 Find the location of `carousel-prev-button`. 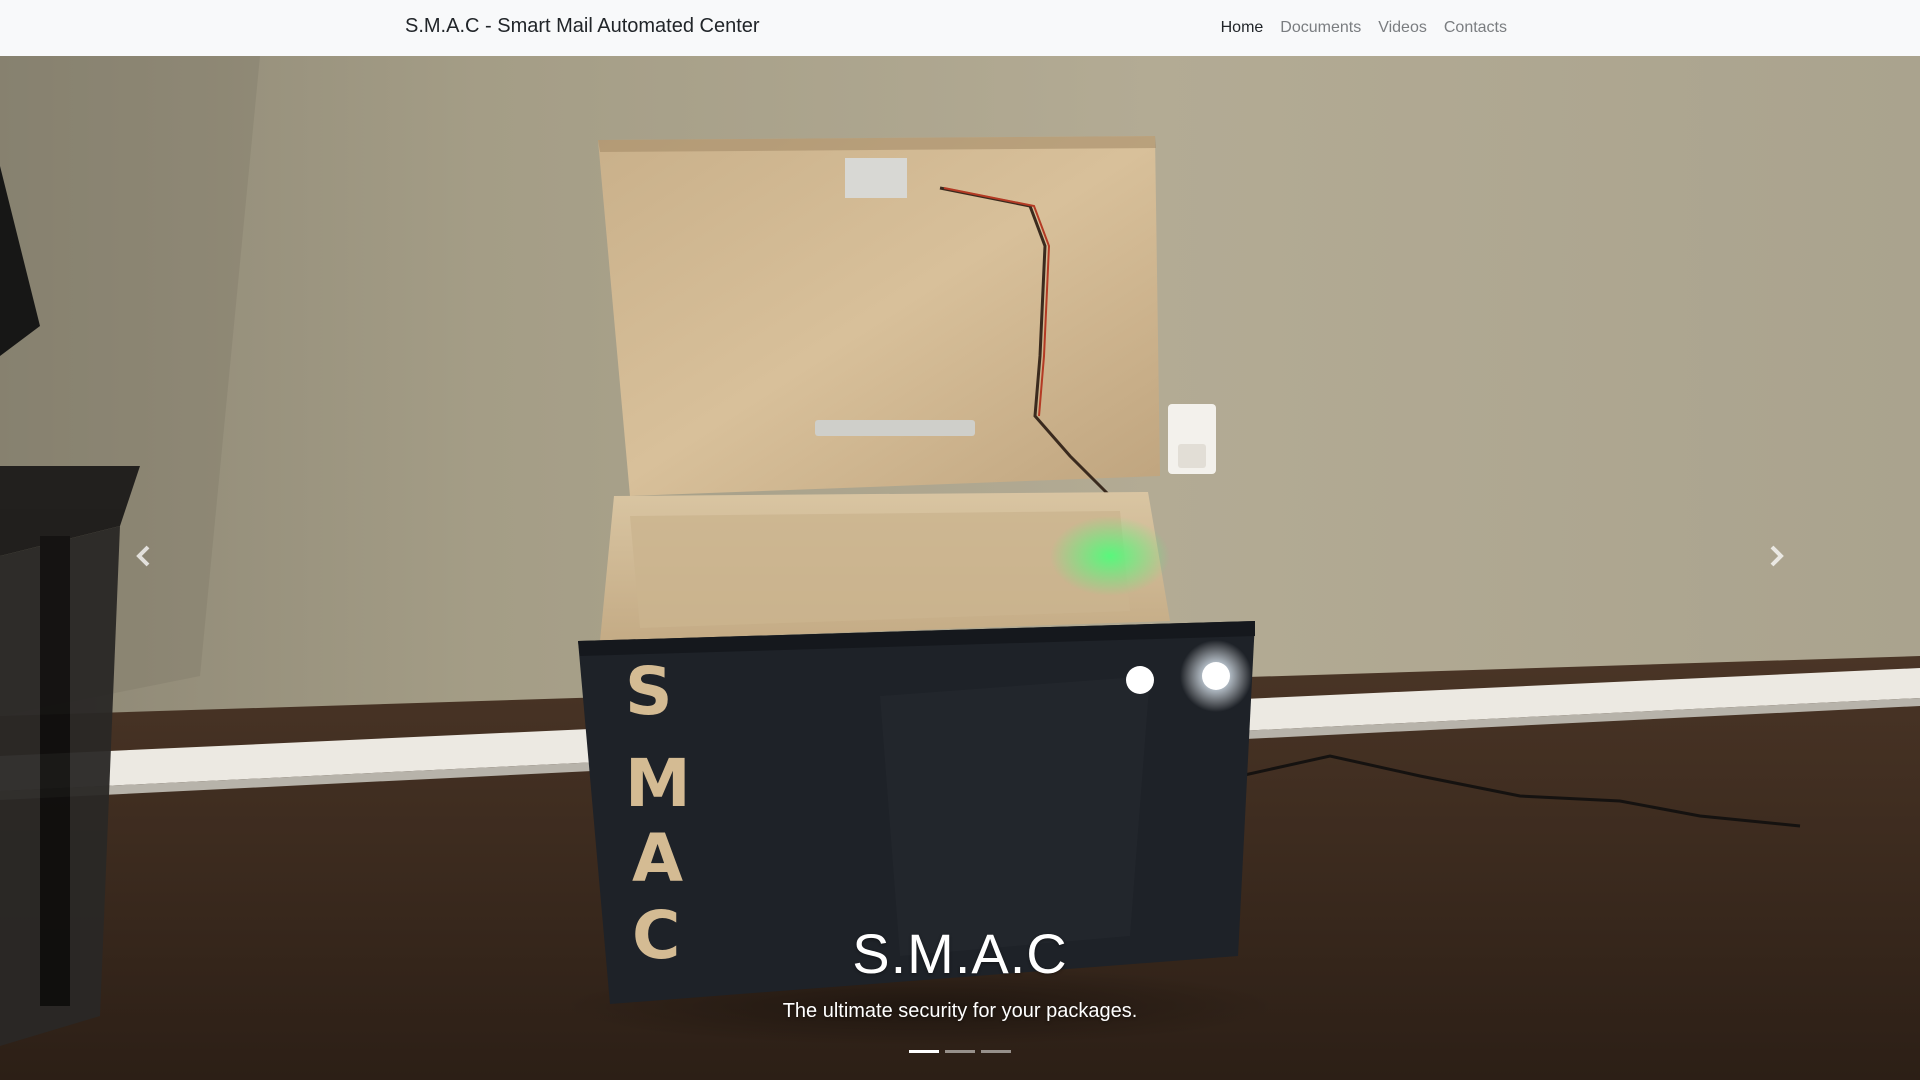

carousel-prev-button is located at coordinates (144, 568).